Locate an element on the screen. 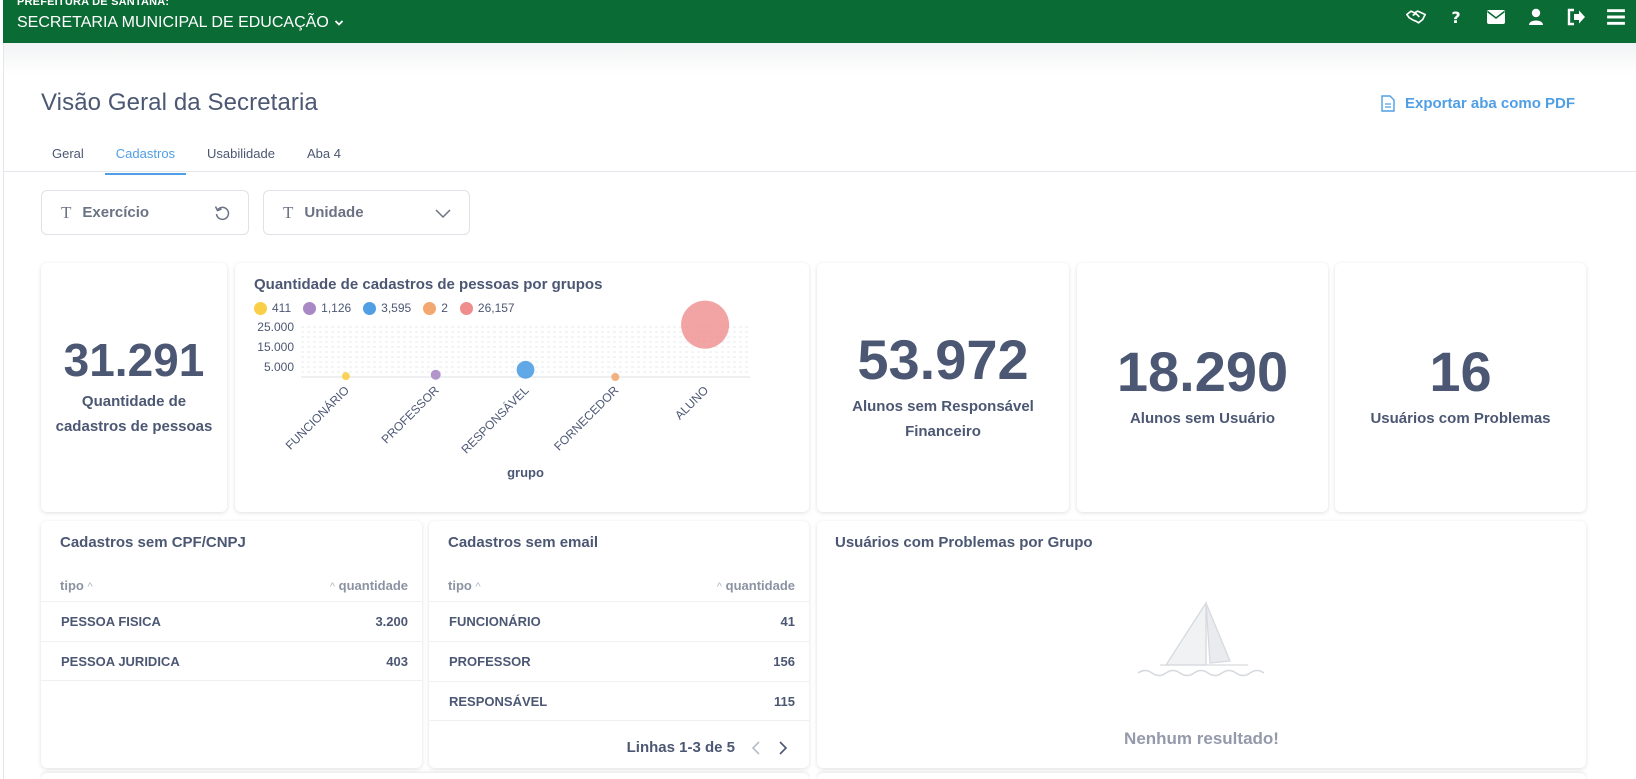  previous-page-icon is located at coordinates (756, 748).